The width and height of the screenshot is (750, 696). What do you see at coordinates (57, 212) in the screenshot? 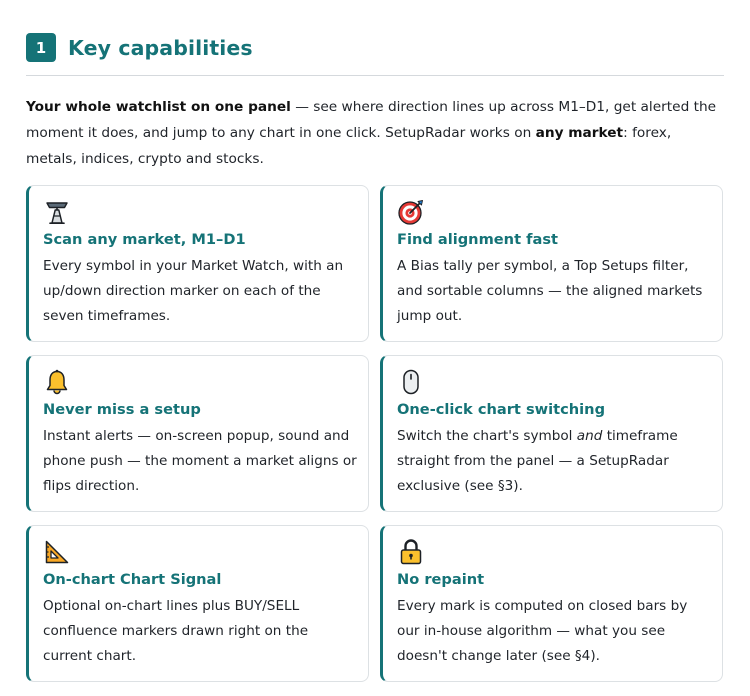
I see `satellite-antenna-icon` at bounding box center [57, 212].